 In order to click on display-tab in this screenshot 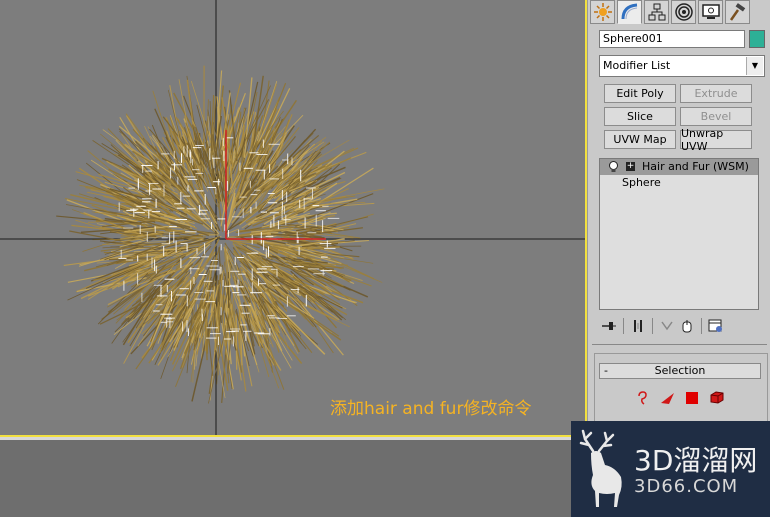, I will do `click(710, 12)`.